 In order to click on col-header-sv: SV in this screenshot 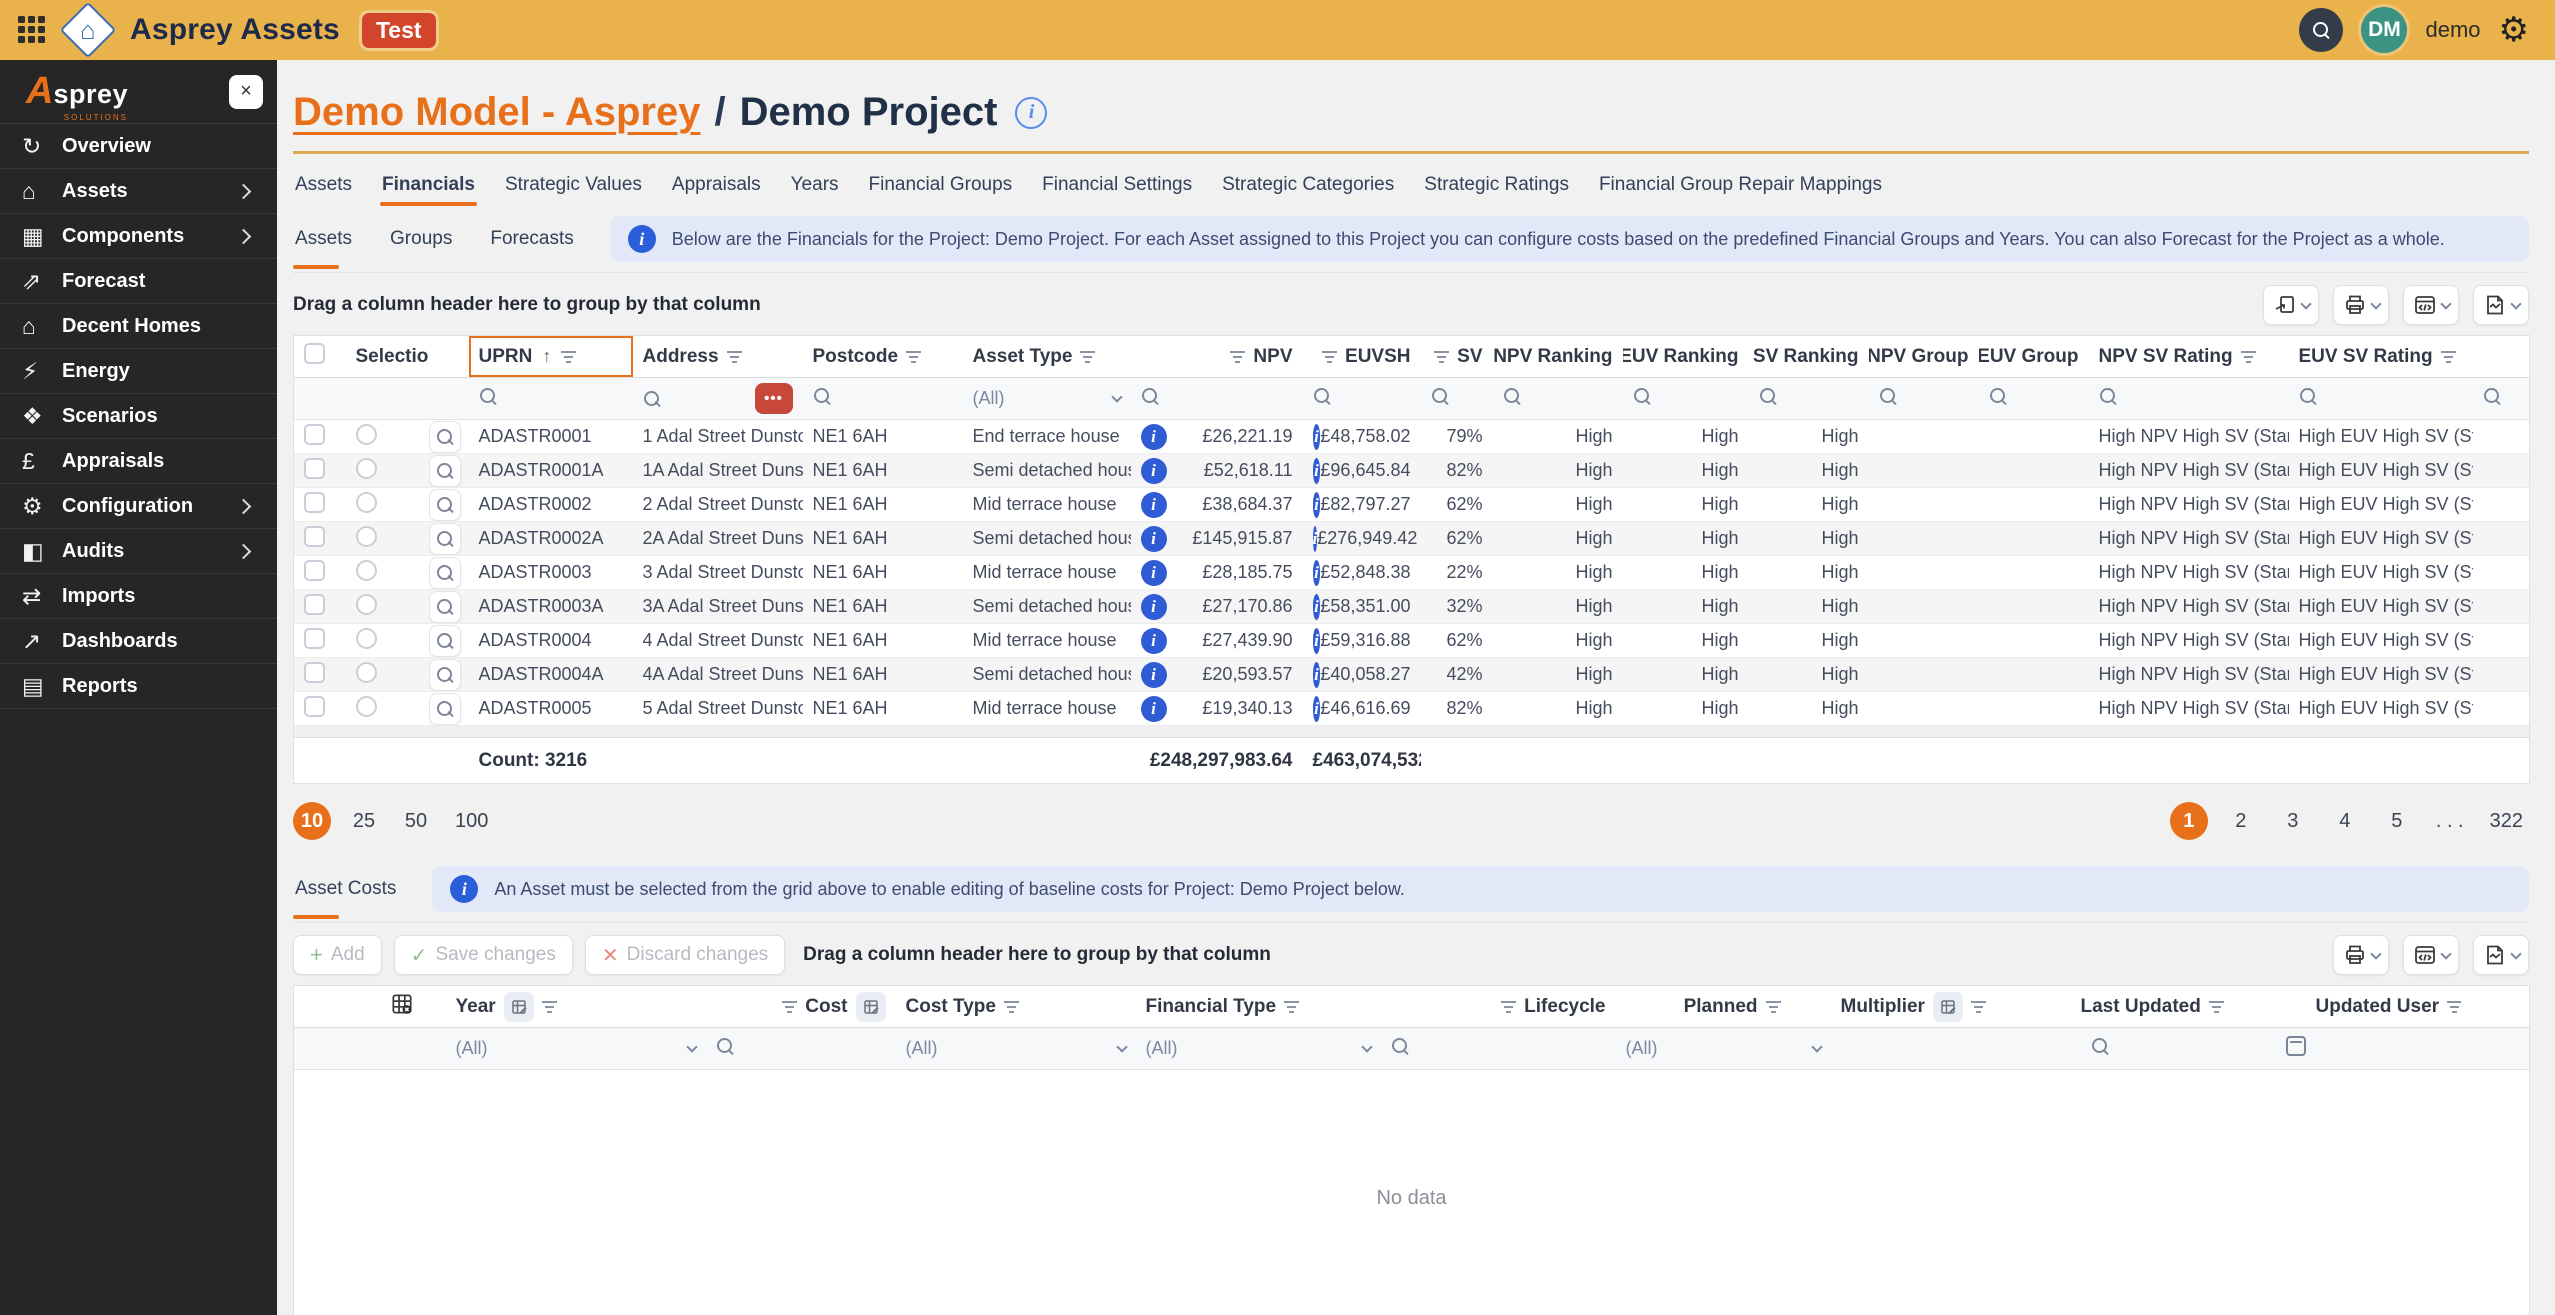, I will do `click(1456, 356)`.